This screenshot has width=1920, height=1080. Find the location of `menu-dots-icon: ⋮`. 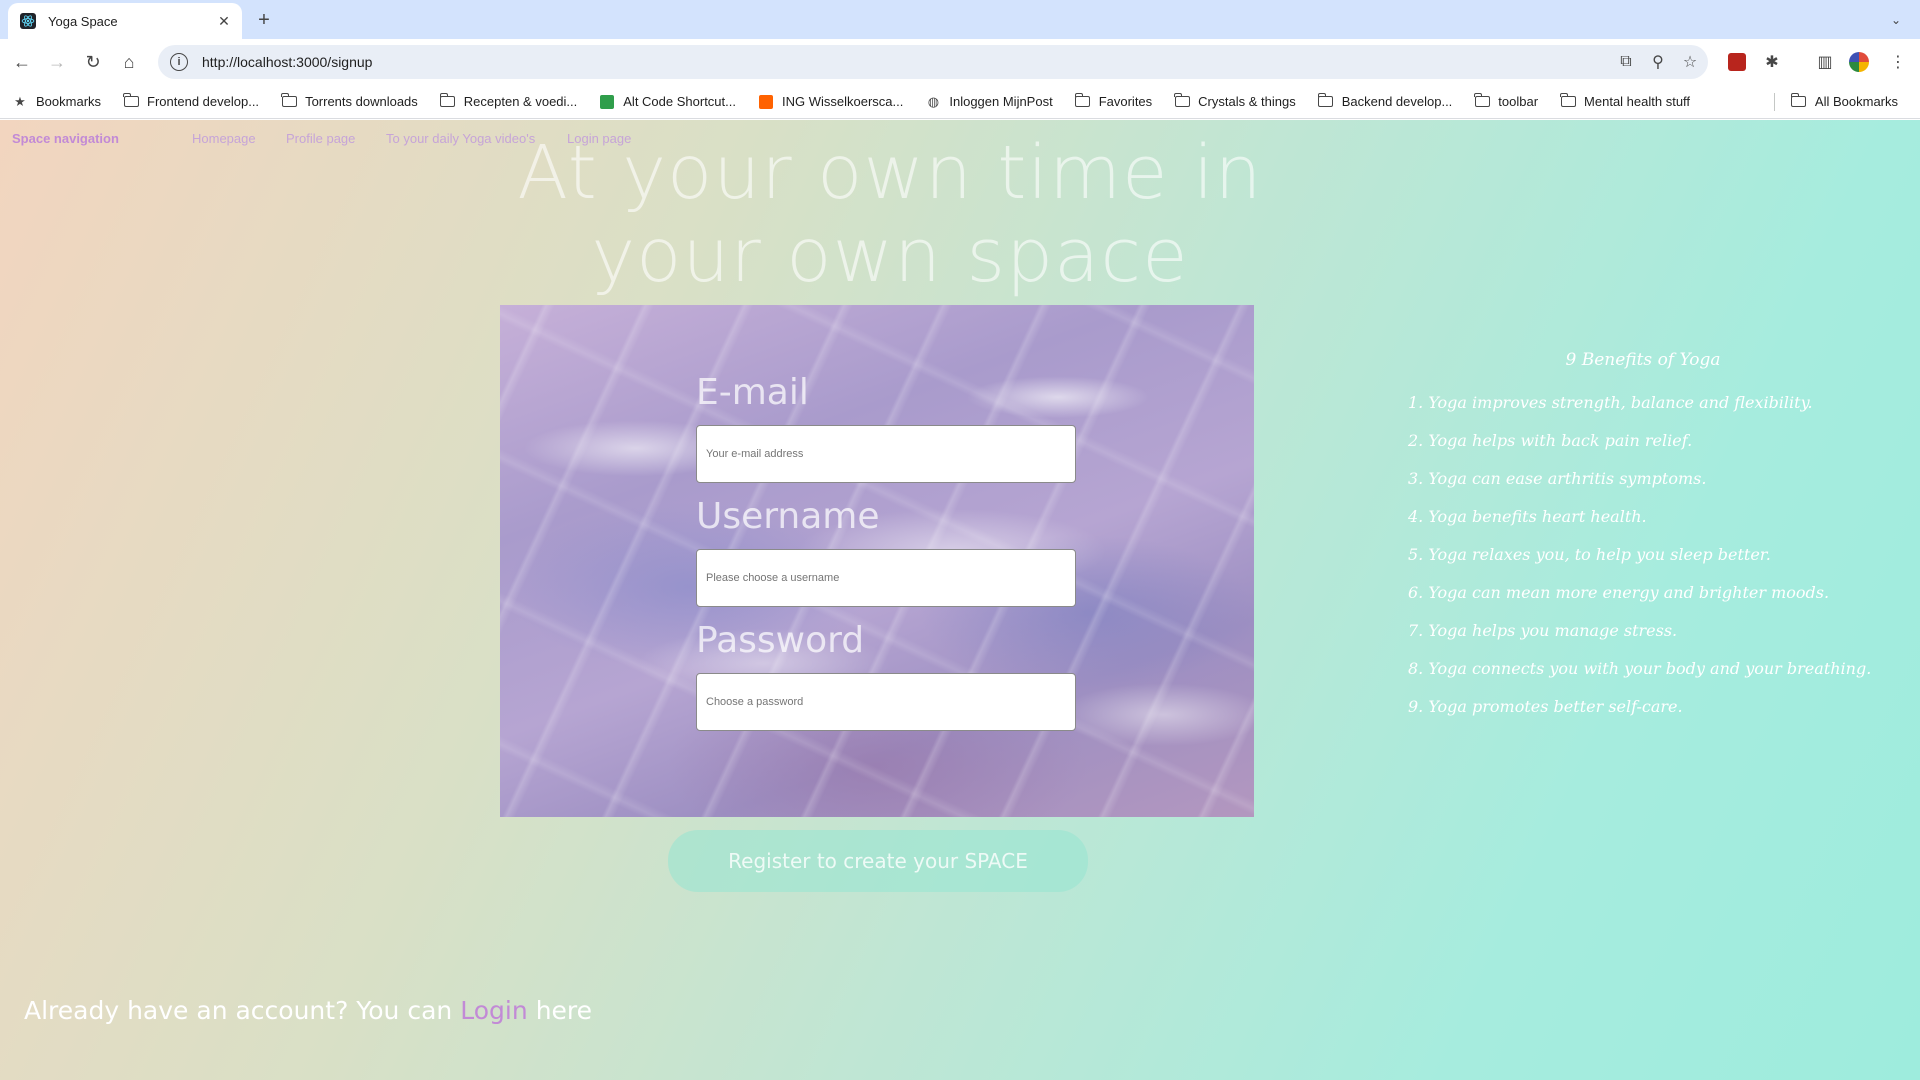

menu-dots-icon: ⋮ is located at coordinates (1898, 62).